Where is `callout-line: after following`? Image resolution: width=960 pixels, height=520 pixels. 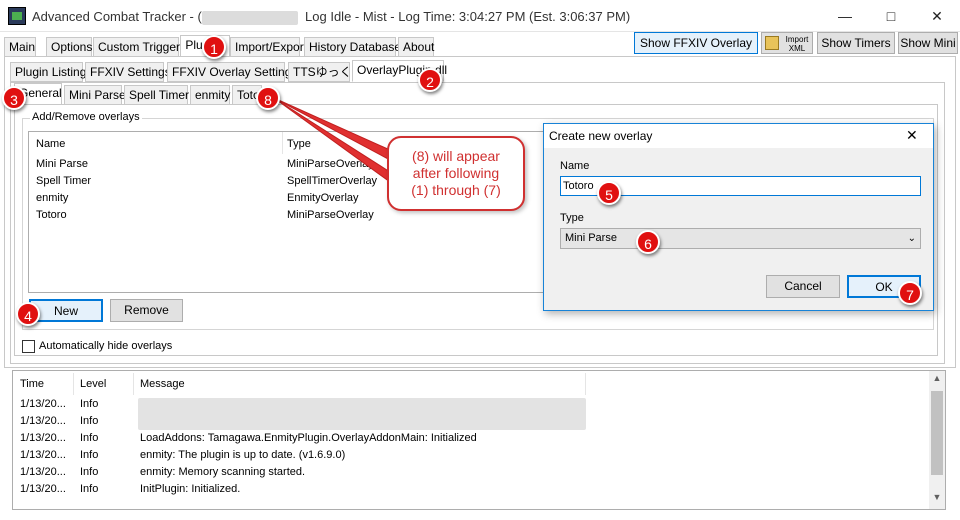
callout-line: after following is located at coordinates (456, 173).